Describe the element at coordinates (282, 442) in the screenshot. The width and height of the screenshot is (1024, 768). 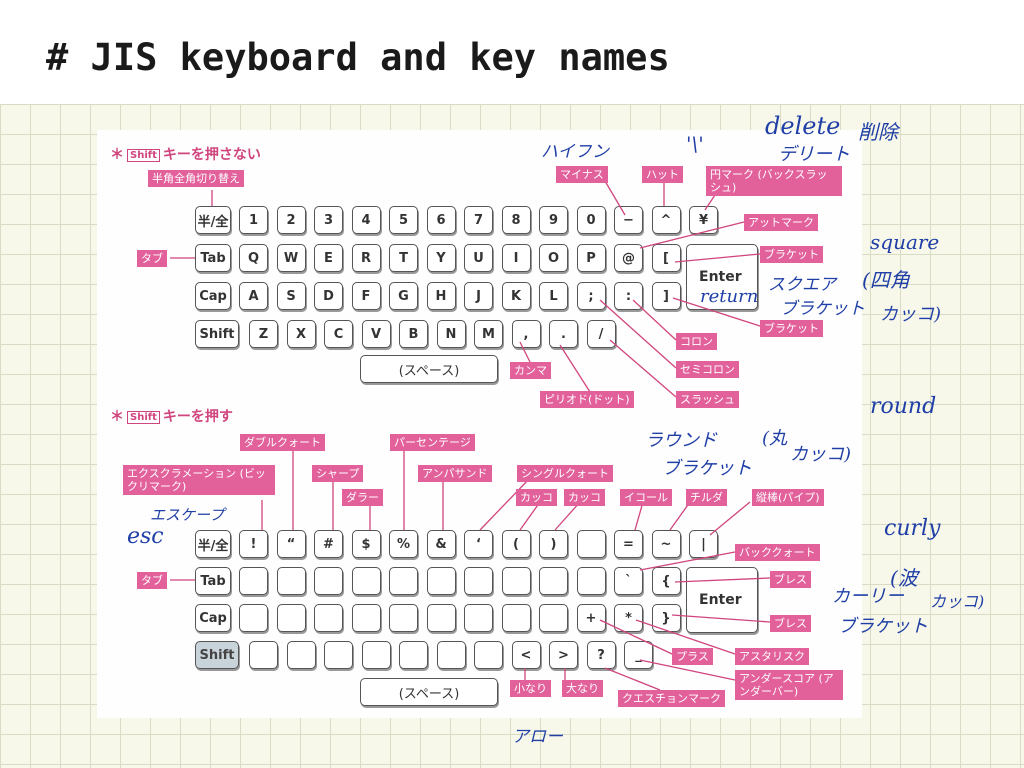
I see `label-double-quote: ダブルクォート` at that location.